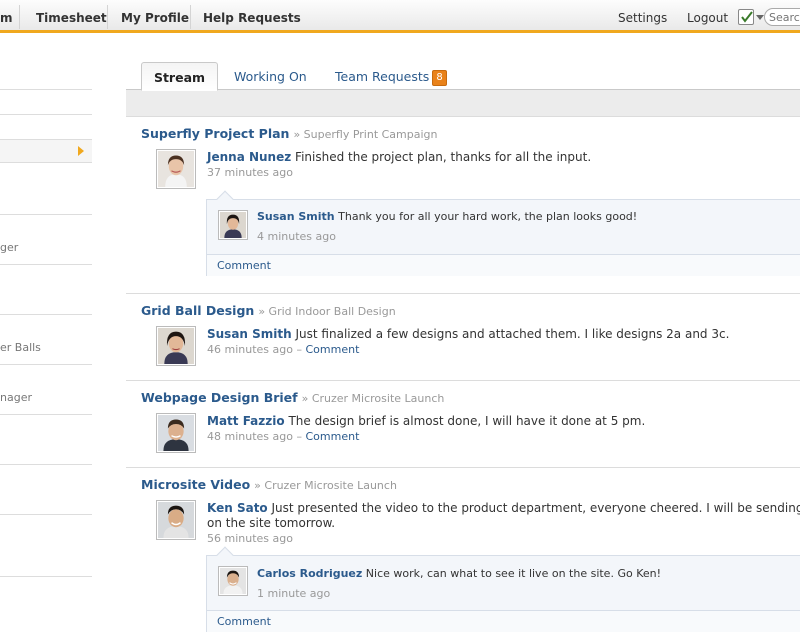 This screenshot has height=640, width=800. Describe the element at coordinates (195, 484) in the screenshot. I see `project-link: Microsite Video` at that location.